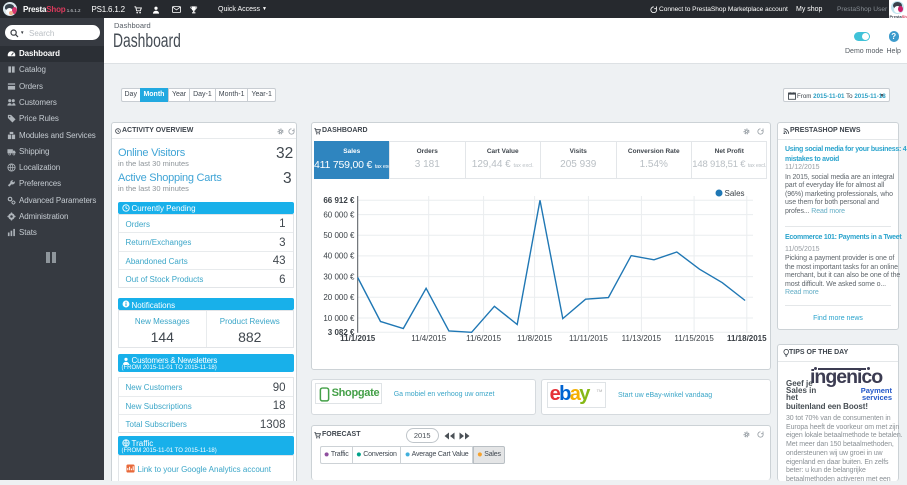  Describe the element at coordinates (339, 214) in the screenshot. I see `svg-text: 60 000 €` at that location.